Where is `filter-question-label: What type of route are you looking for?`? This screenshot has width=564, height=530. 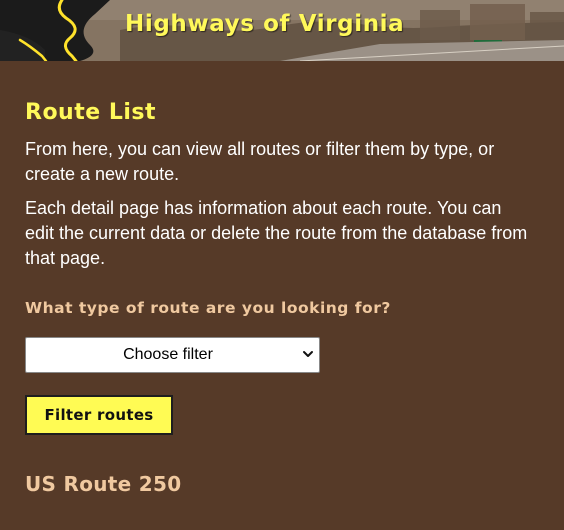 filter-question-label: What type of route are you looking for? is located at coordinates (208, 308).